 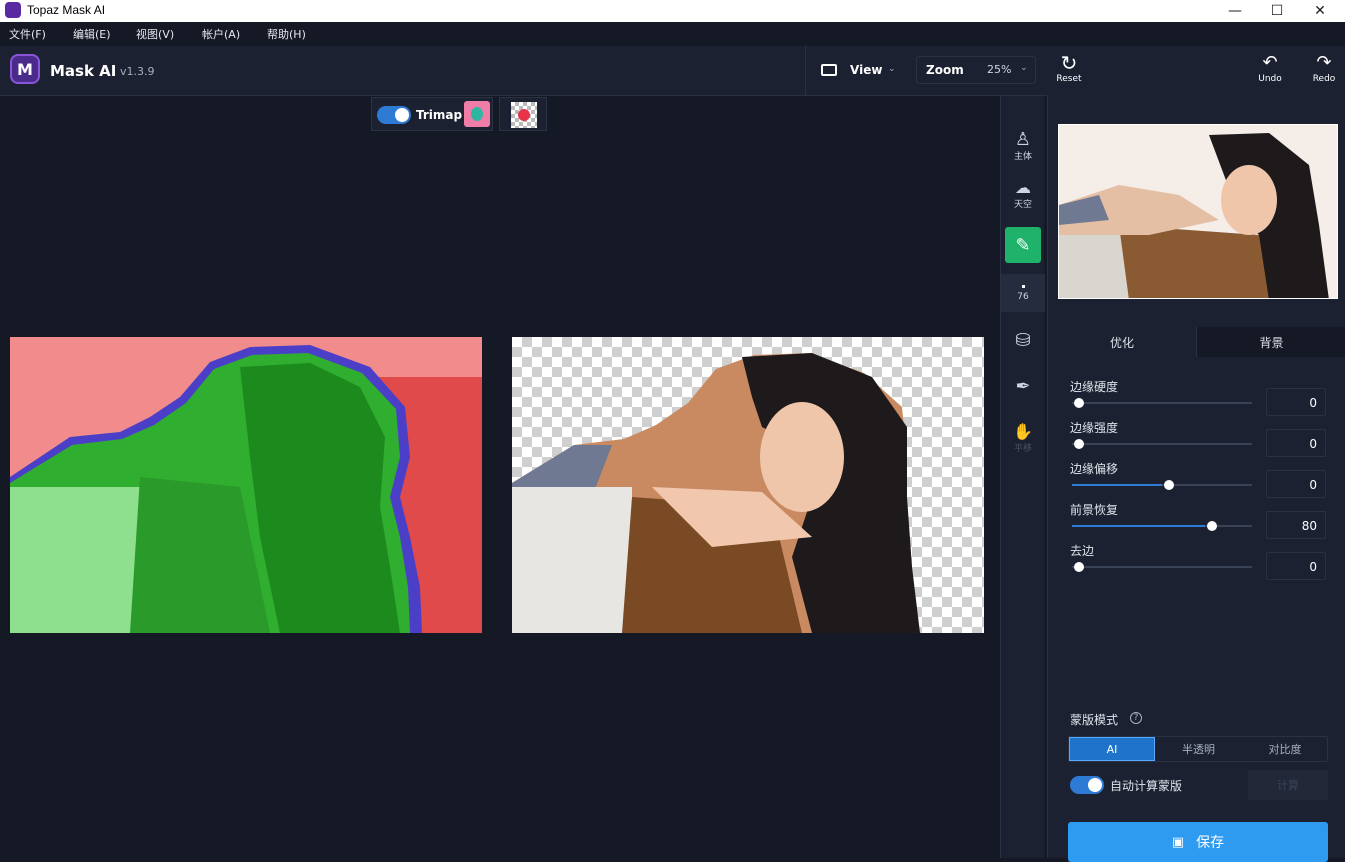 I want to click on zoom-value: 25%, so click(x=999, y=69).